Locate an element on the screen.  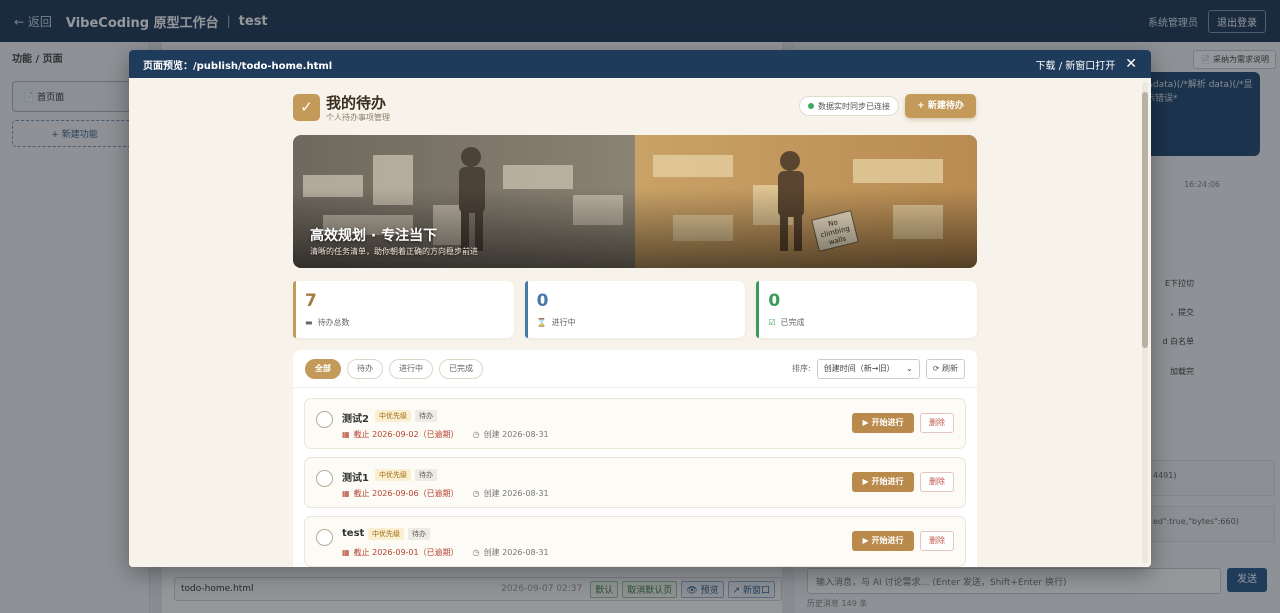
todo-meta: ▦ 截止 2026-09-02（已逾期） ◷ 创建 2026-08-31 is located at coordinates (445, 434).